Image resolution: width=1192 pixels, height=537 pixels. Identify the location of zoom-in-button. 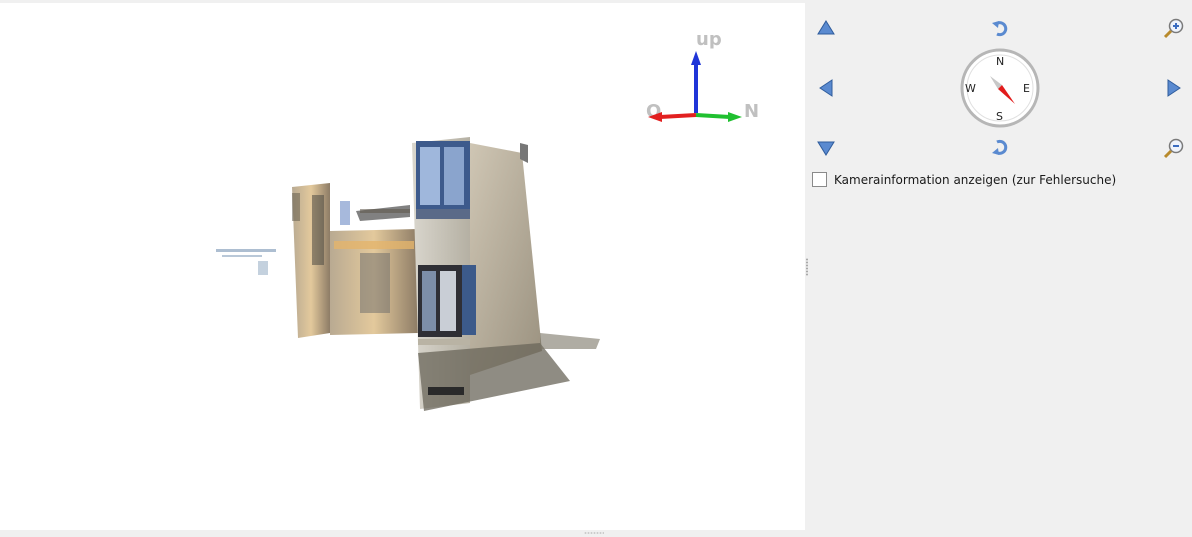
(1174, 28).